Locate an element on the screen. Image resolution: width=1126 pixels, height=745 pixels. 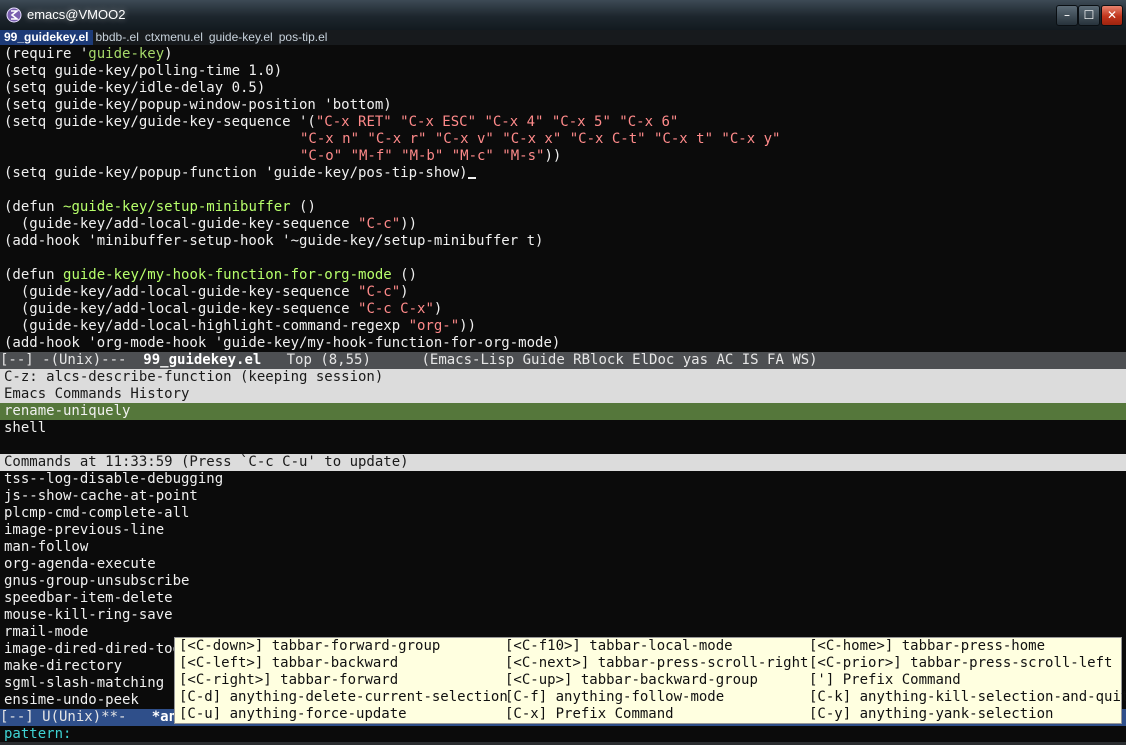
anything-source-title: Emacs Commands History is located at coordinates (563, 394).